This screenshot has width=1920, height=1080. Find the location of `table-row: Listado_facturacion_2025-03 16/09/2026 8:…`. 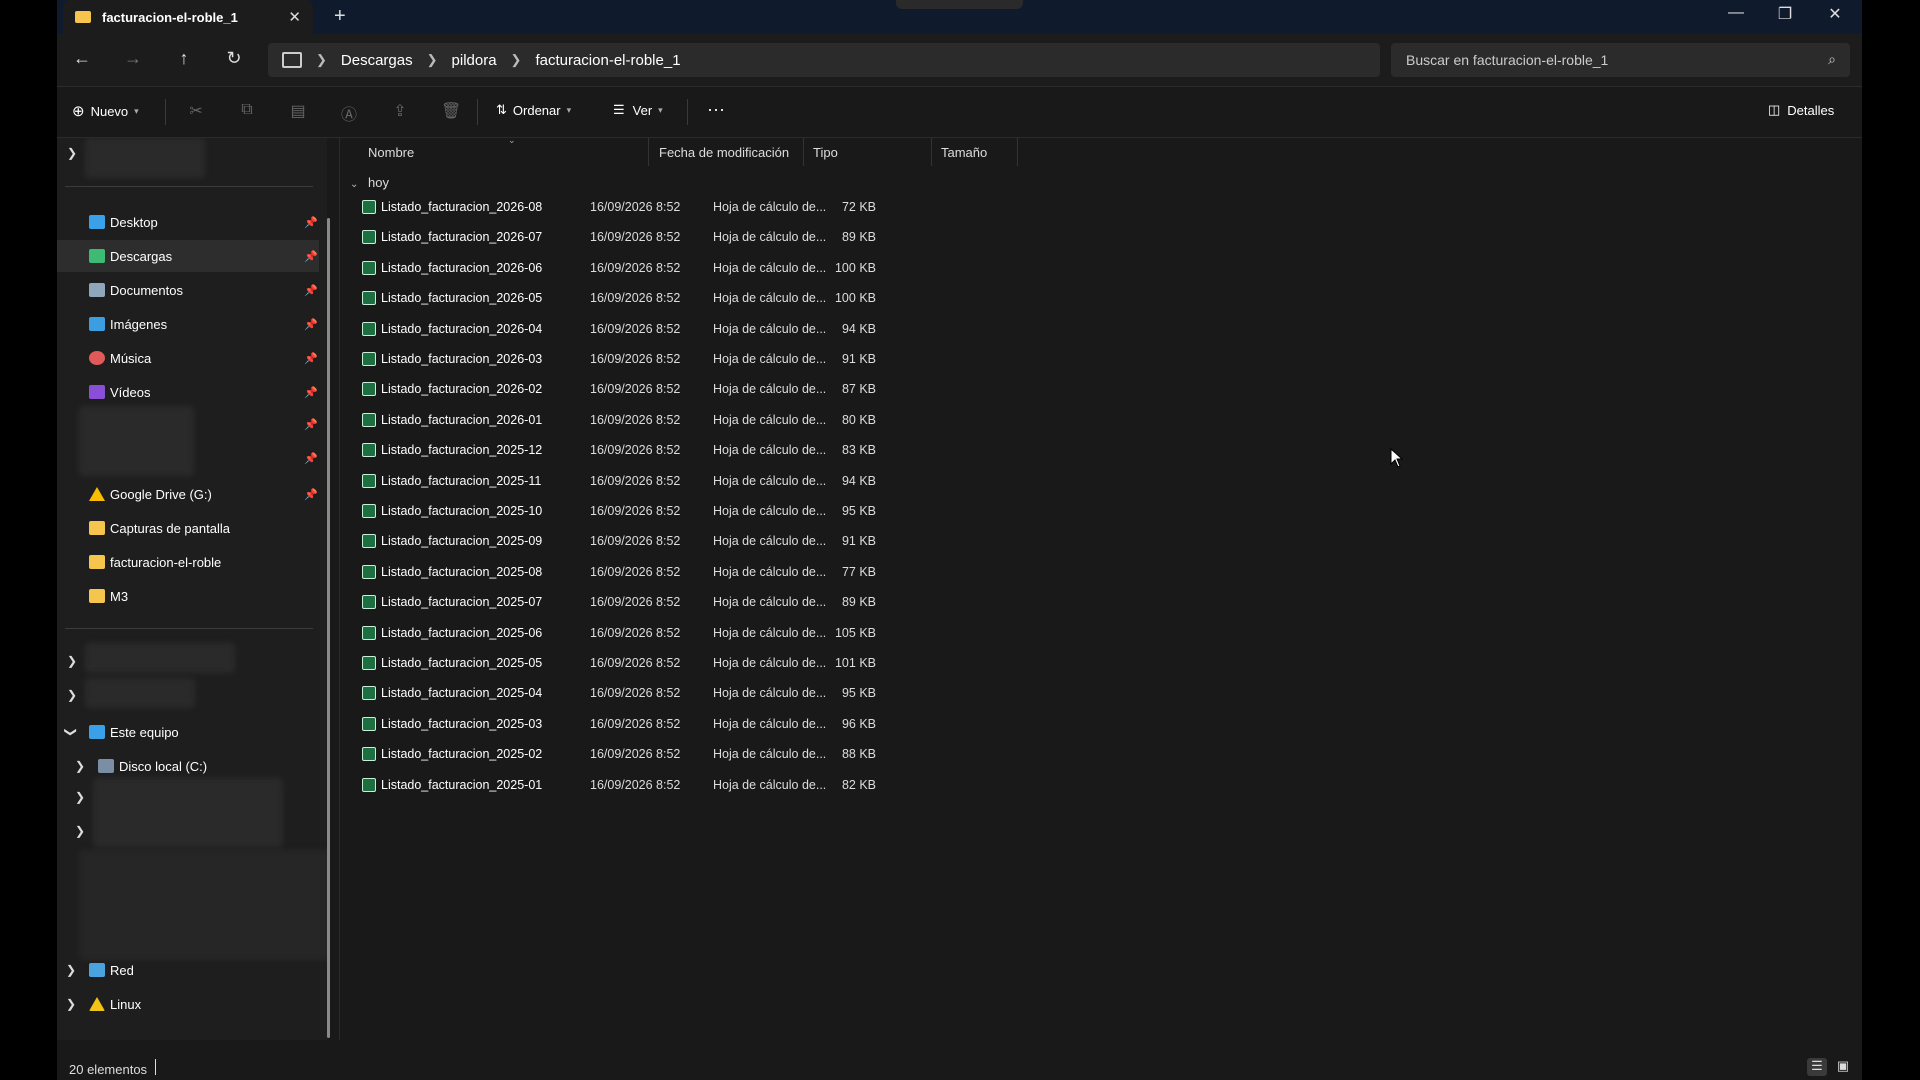

table-row: Listado_facturacion_2025-03 16/09/2026 8:… is located at coordinates (613, 725).